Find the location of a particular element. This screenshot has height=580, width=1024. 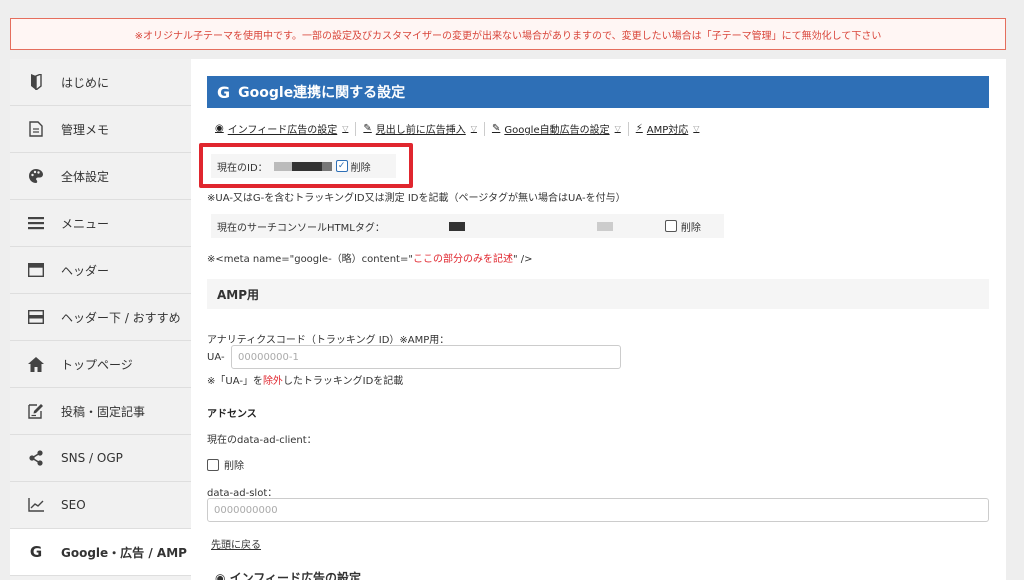

sidebar-item-label: ヘッダー is located at coordinates (85, 270).